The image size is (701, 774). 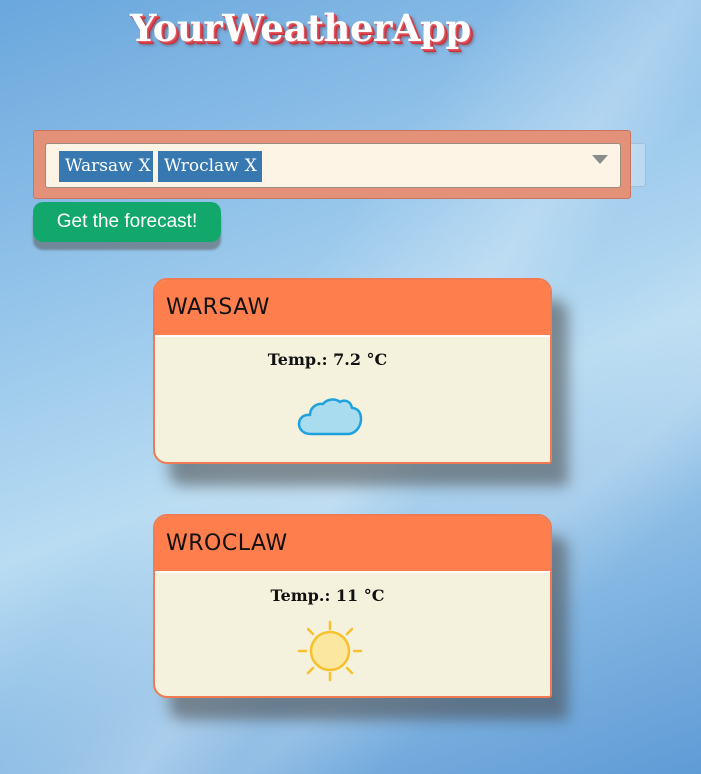 I want to click on city-chip-label: Warsaw, so click(x=99, y=166).